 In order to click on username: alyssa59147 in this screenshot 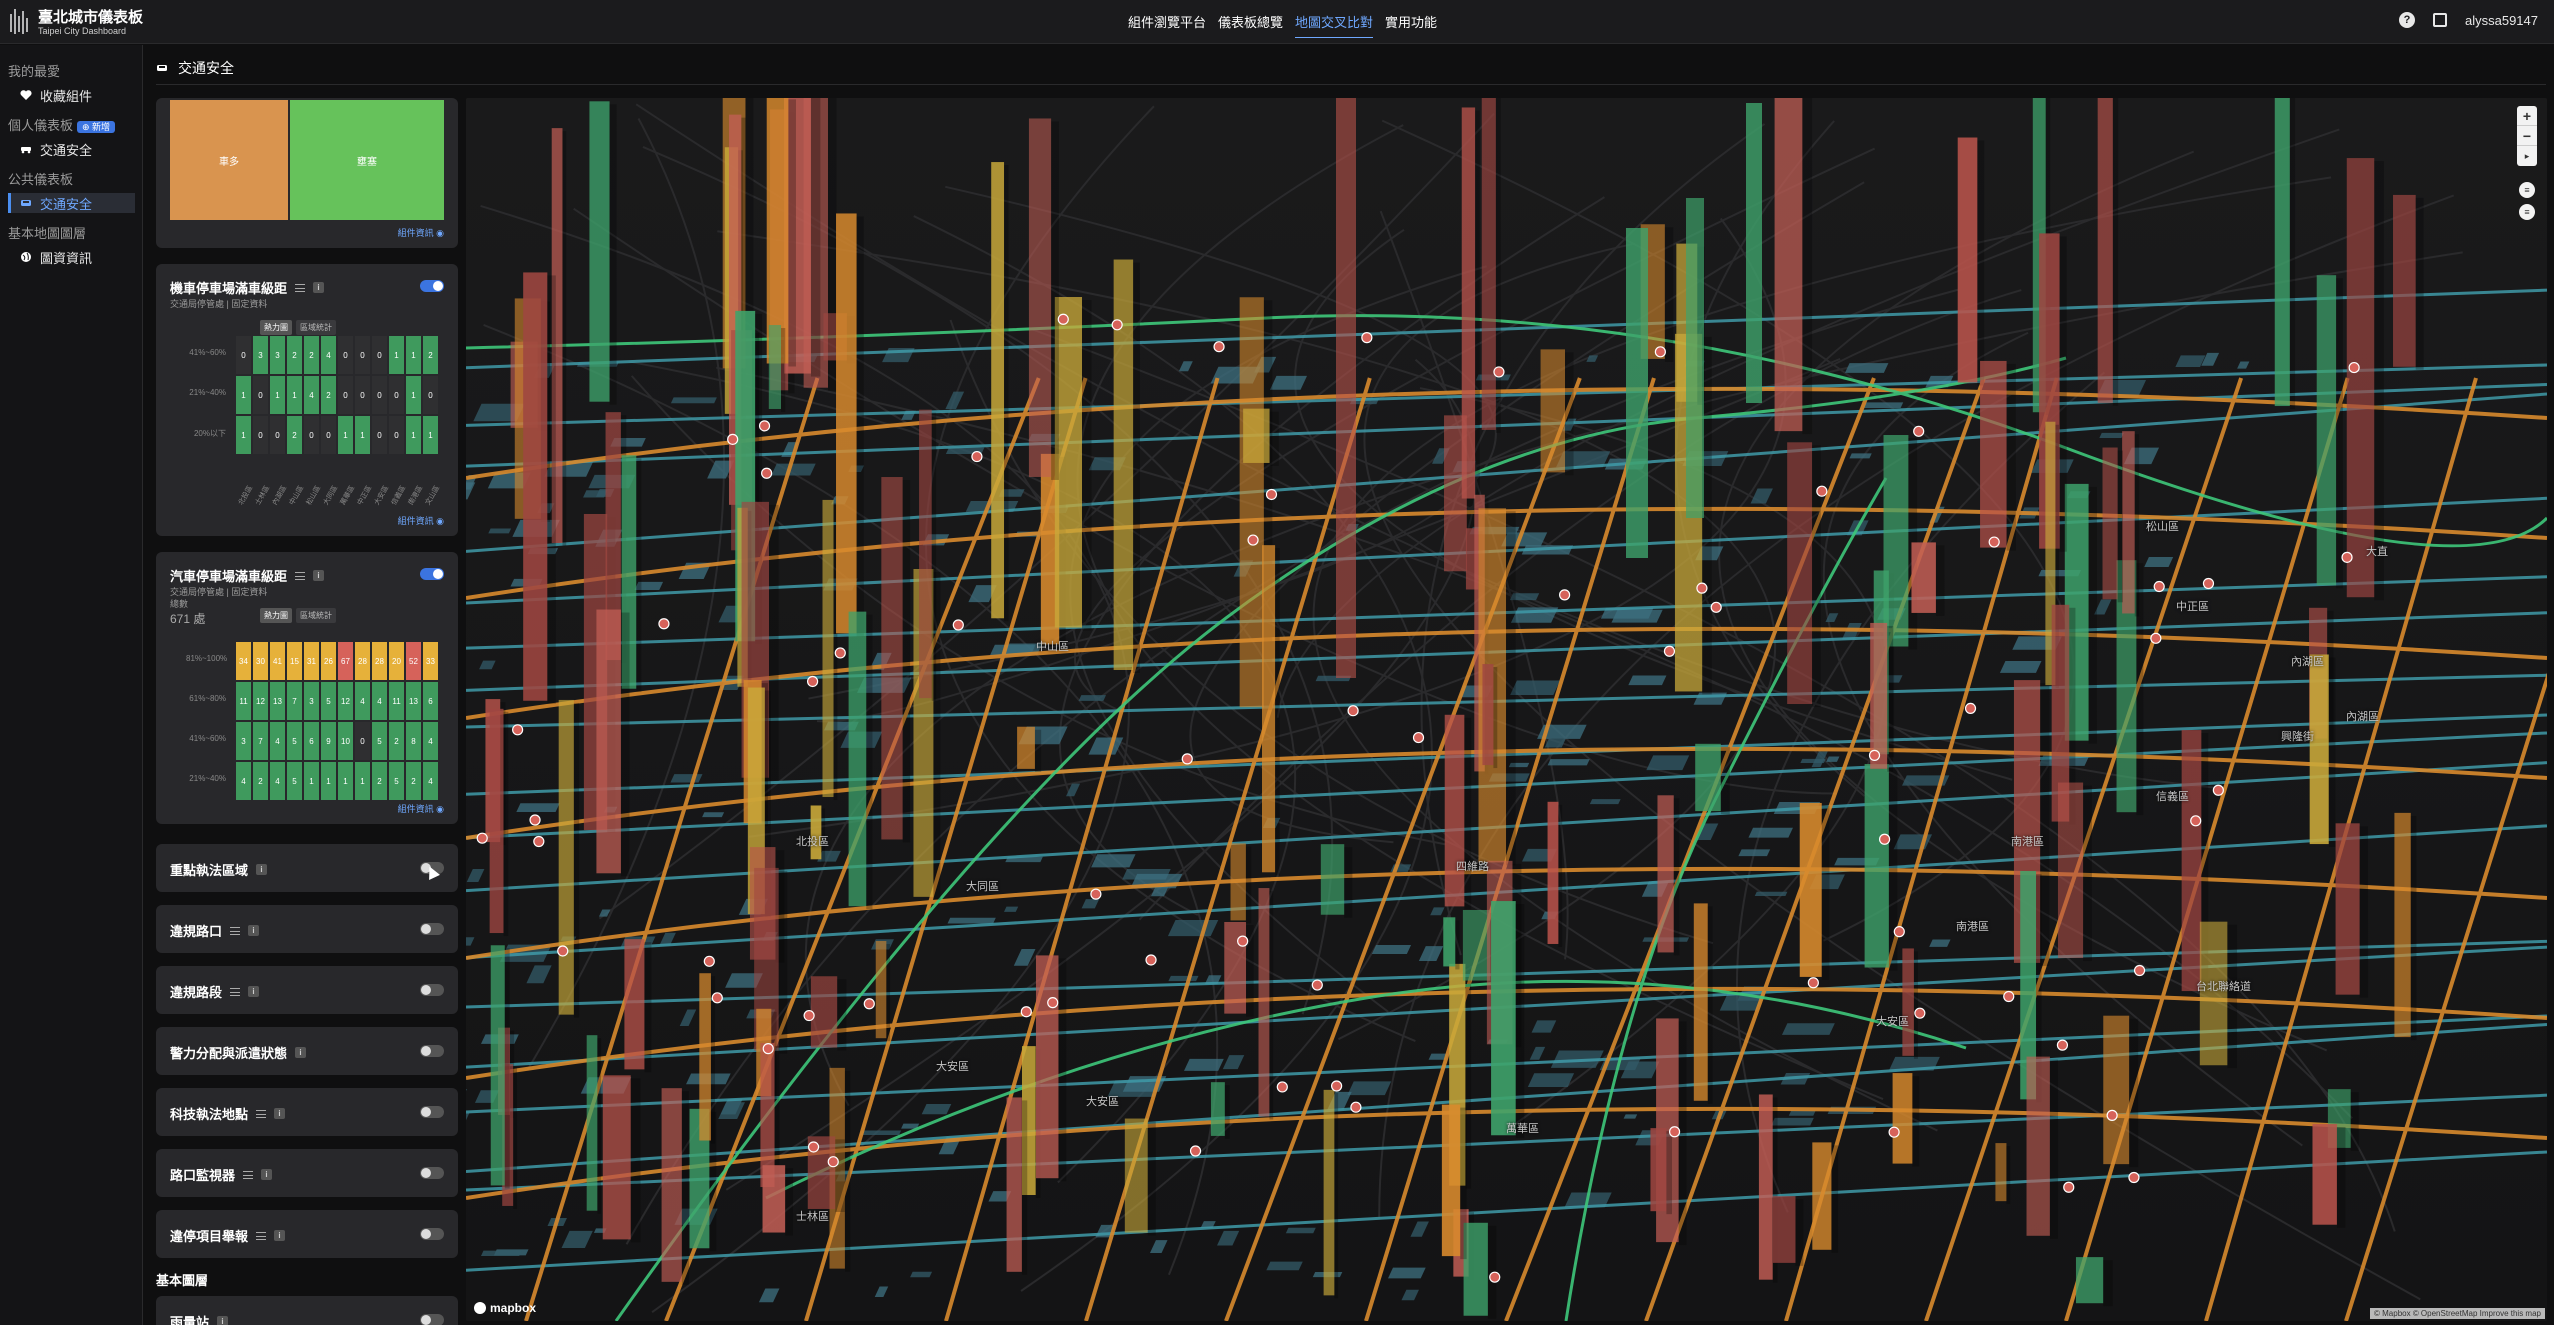, I will do `click(2501, 20)`.